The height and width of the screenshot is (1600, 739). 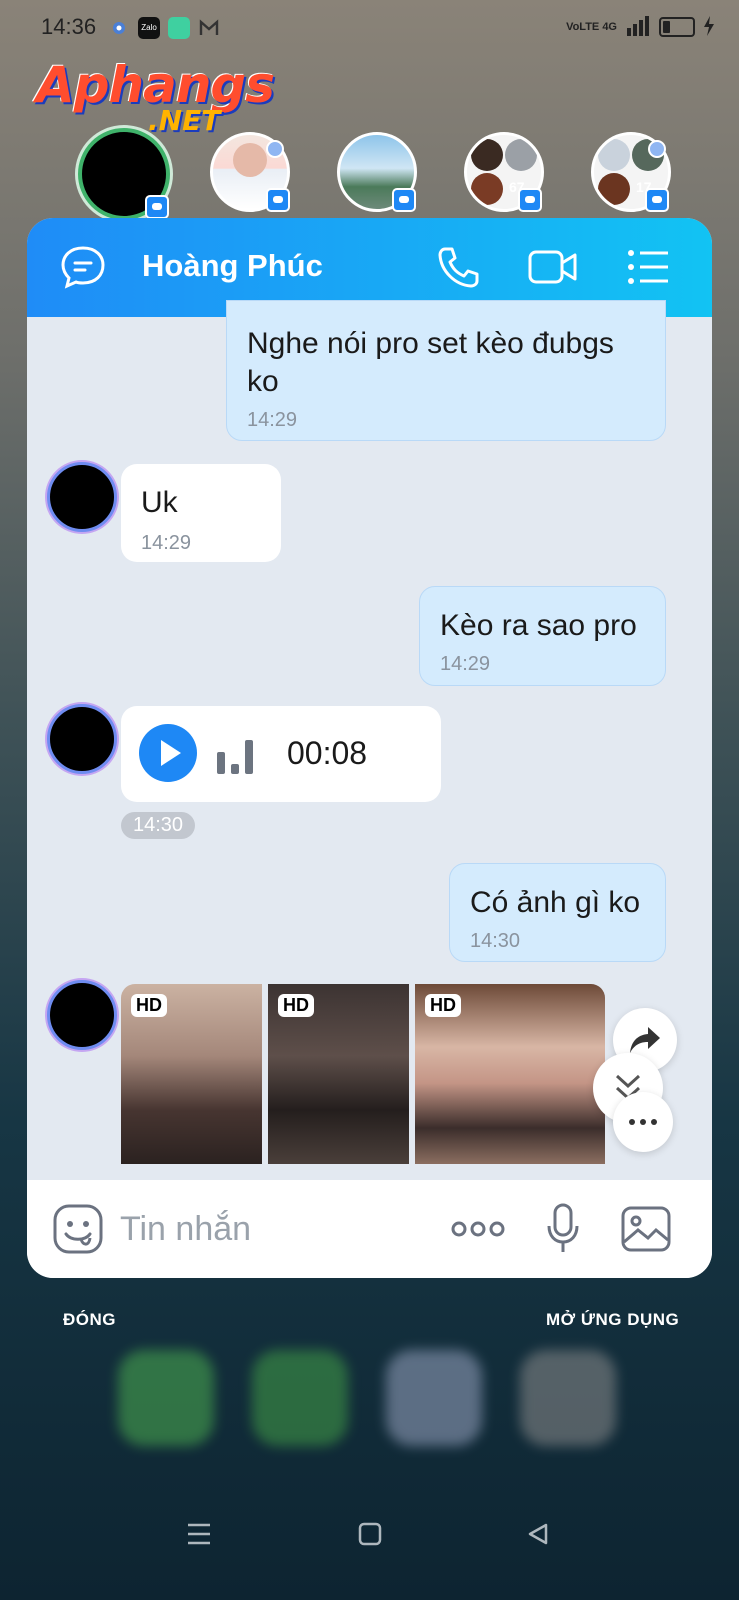 I want to click on contact-name: Hoàng Phúc, so click(x=232, y=265).